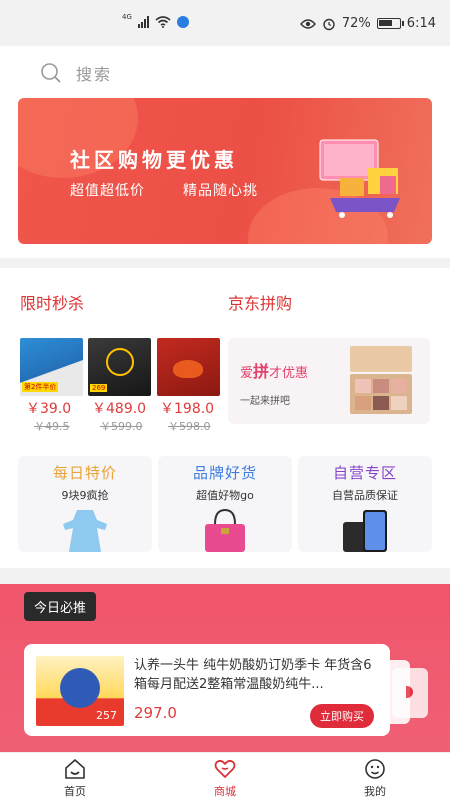  Describe the element at coordinates (421, 23) in the screenshot. I see `clock: 6:14` at that location.